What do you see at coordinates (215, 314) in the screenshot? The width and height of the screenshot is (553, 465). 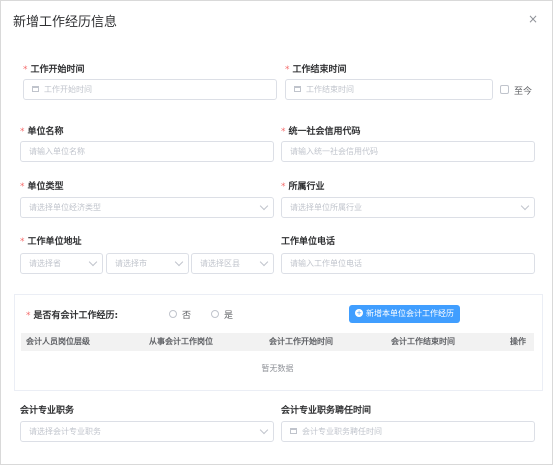 I see `radio-yes` at bounding box center [215, 314].